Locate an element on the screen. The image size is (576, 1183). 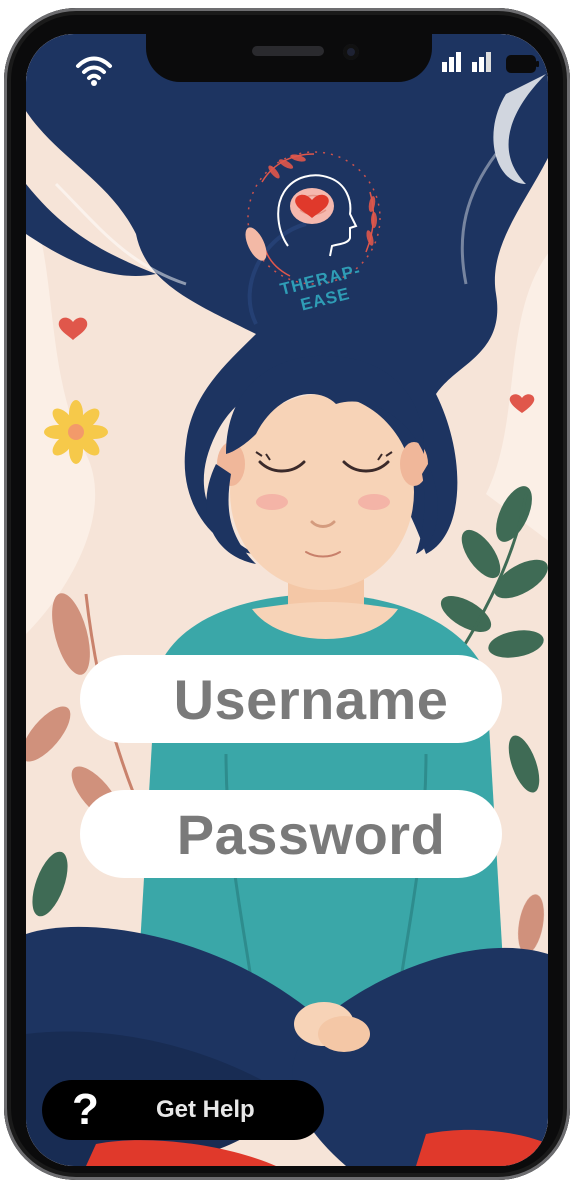
password-field: Password is located at coordinates (291, 834).